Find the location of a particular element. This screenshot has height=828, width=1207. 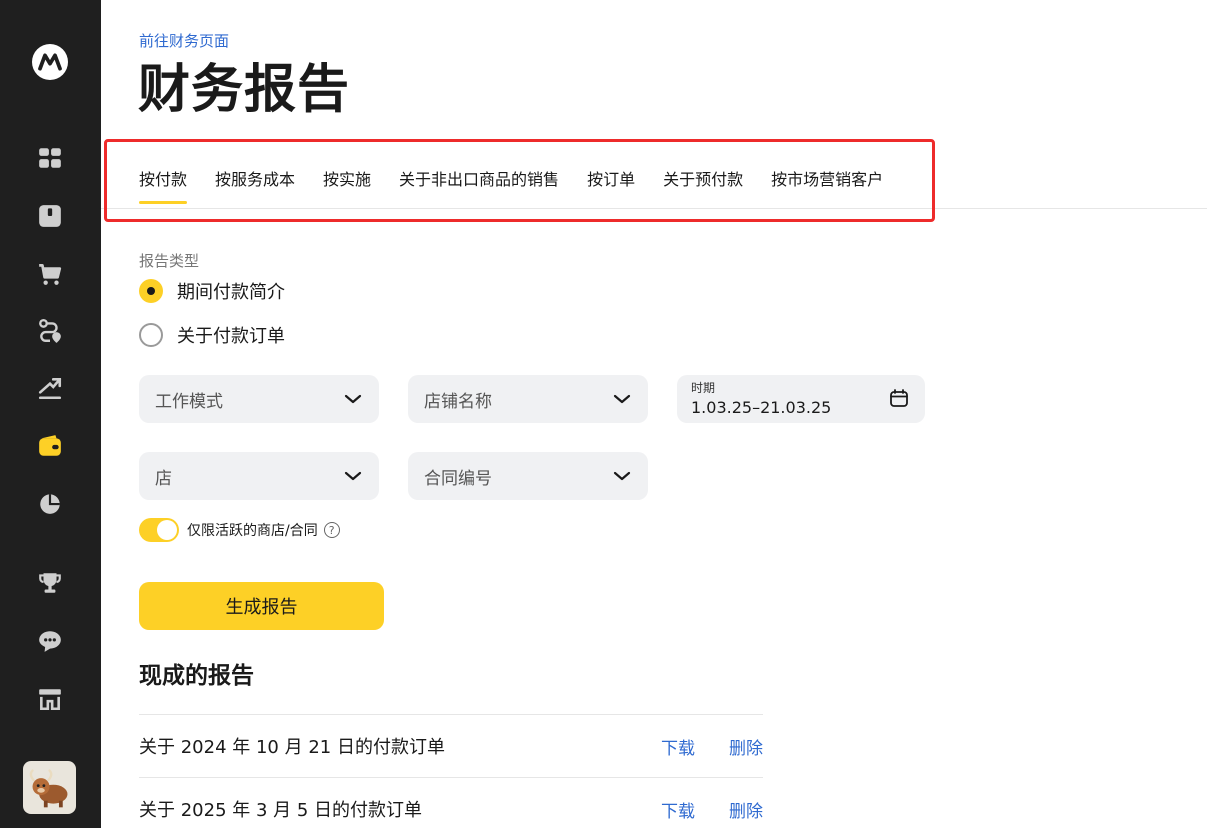

yak-avatar-icon is located at coordinates (48, 787).